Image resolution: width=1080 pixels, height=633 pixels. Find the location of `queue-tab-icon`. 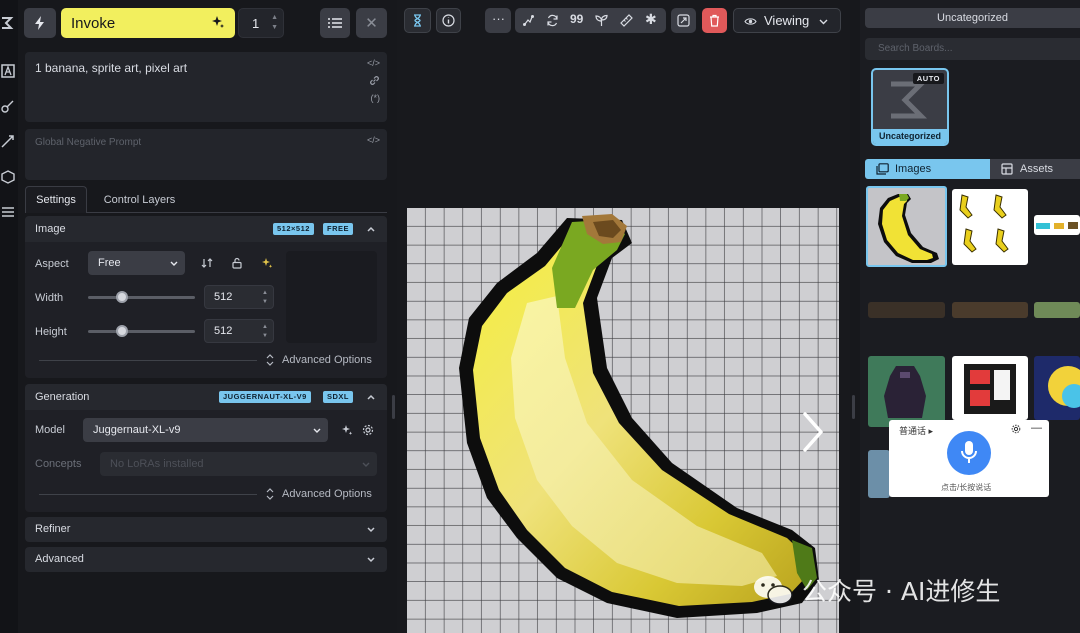

queue-tab-icon is located at coordinates (8, 212).